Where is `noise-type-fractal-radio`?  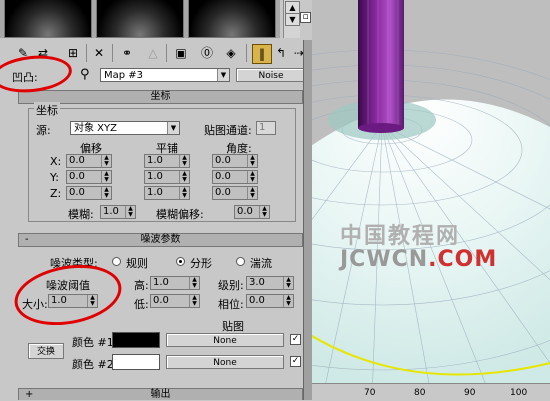
noise-type-fractal-radio is located at coordinates (180, 261).